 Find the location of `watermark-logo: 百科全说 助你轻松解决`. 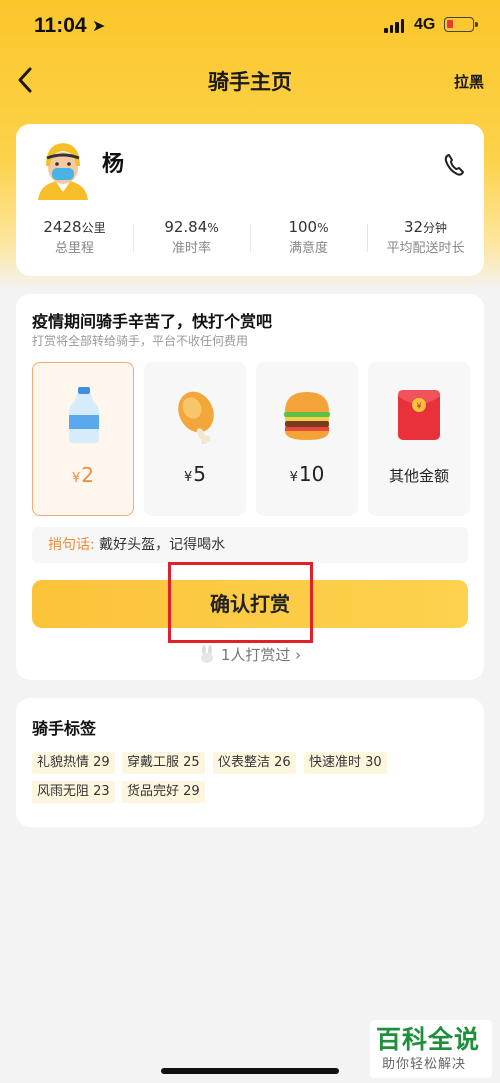

watermark-logo: 百科全说 助你轻松解决 is located at coordinates (431, 1049).